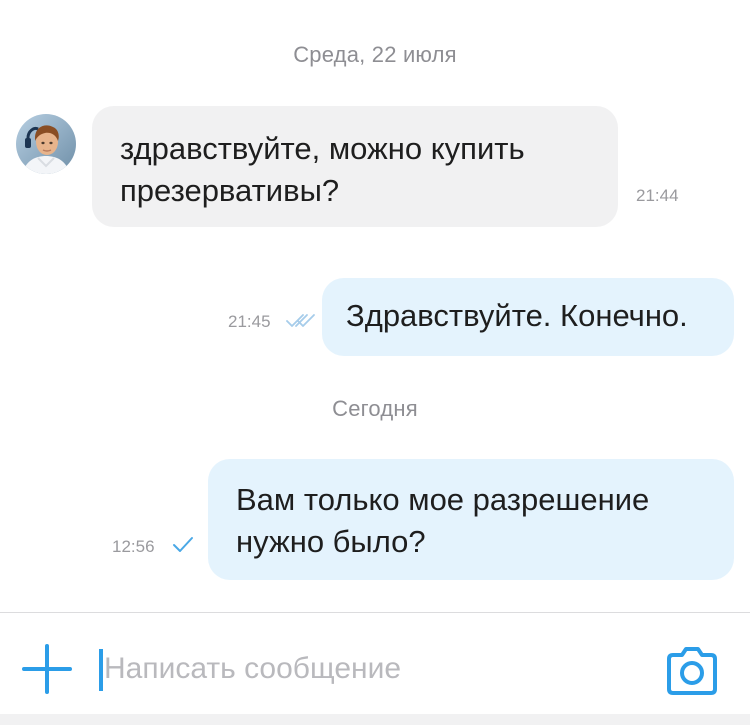 The width and height of the screenshot is (750, 725). Describe the element at coordinates (322, 148) in the screenshot. I see `message-text-line: здравствуйте, можно купить` at that location.